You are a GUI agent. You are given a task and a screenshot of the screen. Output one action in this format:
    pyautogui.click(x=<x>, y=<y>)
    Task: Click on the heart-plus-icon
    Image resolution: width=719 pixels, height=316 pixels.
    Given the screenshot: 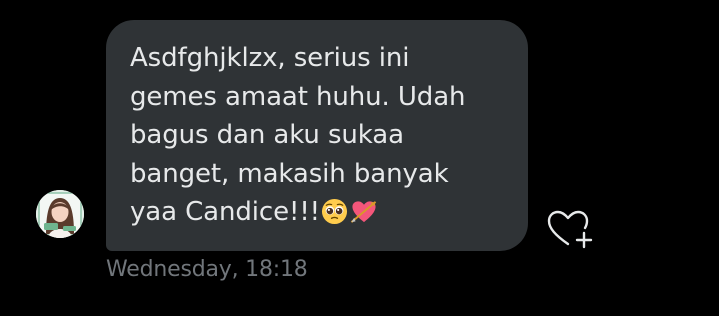 What is the action you would take?
    pyautogui.click(x=570, y=229)
    